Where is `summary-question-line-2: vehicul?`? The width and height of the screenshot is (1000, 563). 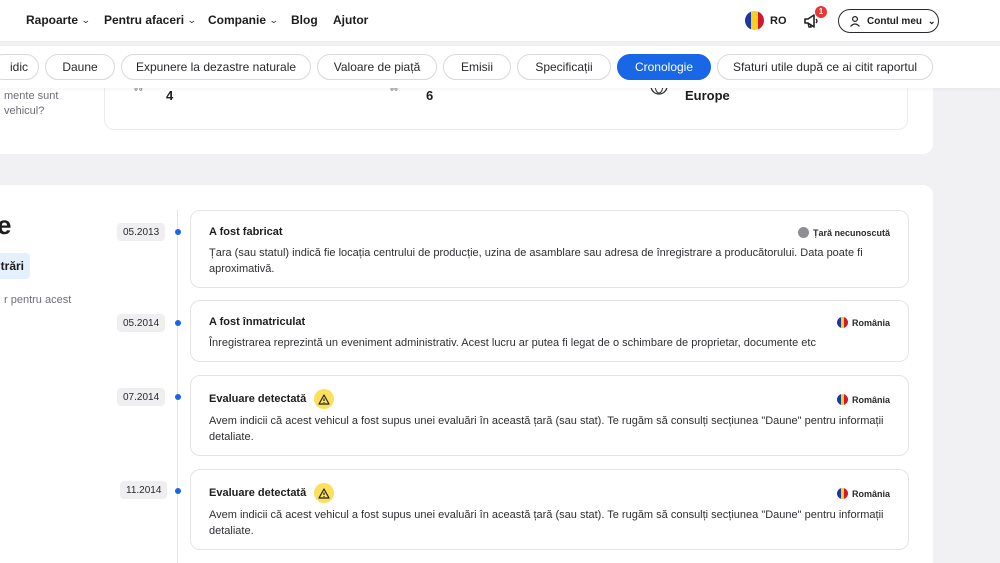 summary-question-line-2: vehicul? is located at coordinates (24, 111).